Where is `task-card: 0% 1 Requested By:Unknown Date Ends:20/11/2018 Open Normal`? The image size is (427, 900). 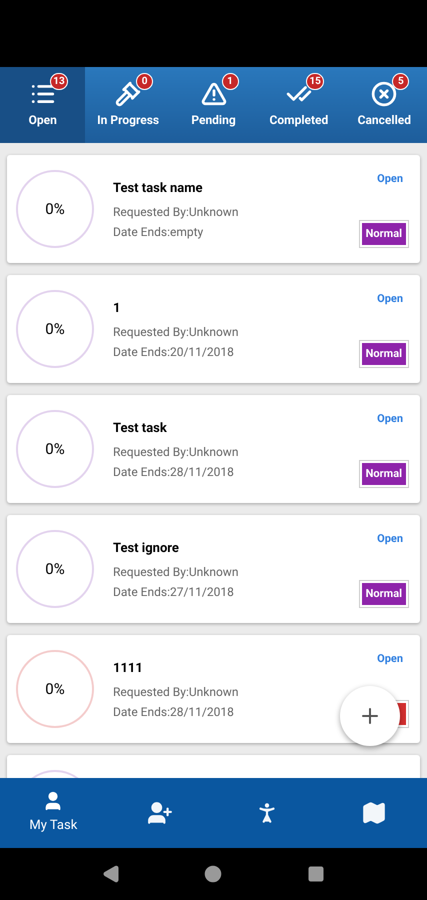
task-card: 0% 1 Requested By:Unknown Date Ends:20/11/2018 Open Normal is located at coordinates (213, 329).